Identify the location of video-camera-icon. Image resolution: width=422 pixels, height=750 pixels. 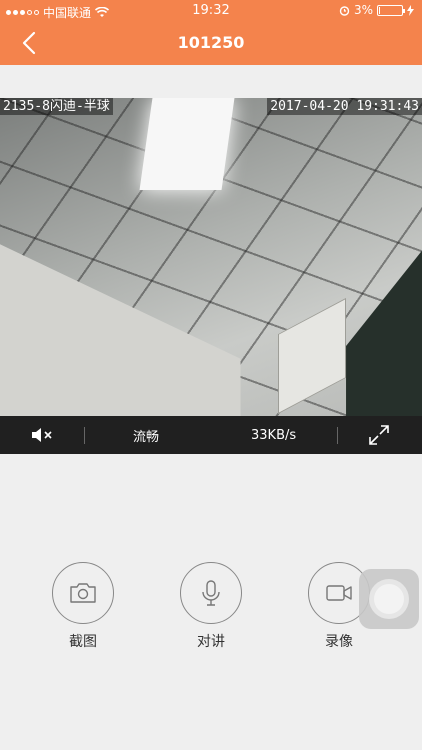
(339, 593).